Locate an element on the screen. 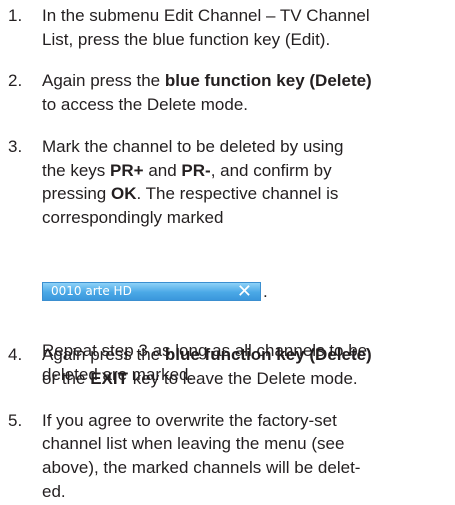 The image size is (455, 505). step-text: to access the Delete mode. is located at coordinates (145, 104).